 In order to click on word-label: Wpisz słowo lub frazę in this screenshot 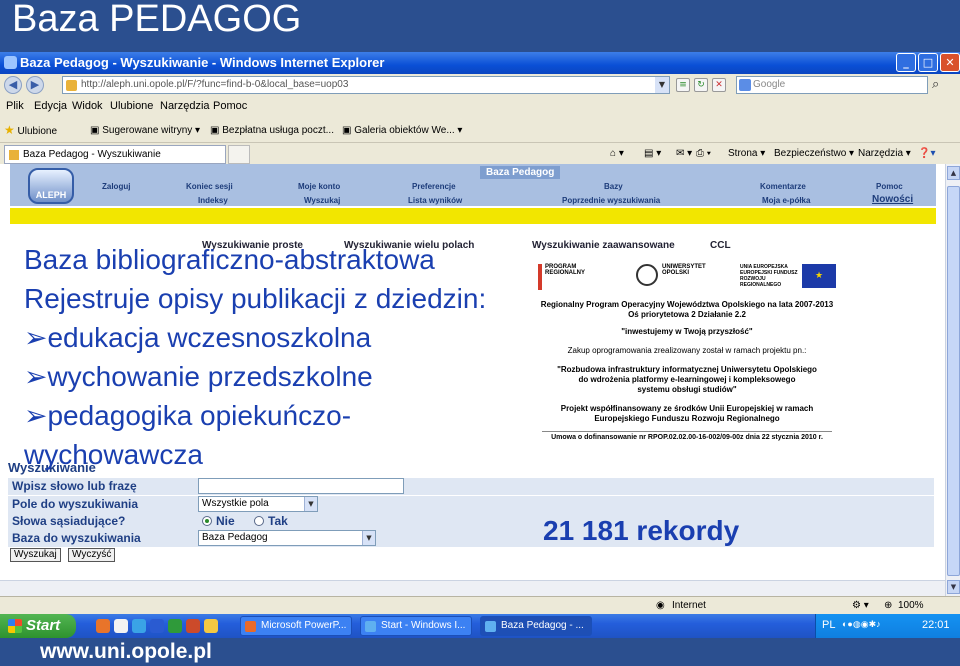, I will do `click(74, 486)`.